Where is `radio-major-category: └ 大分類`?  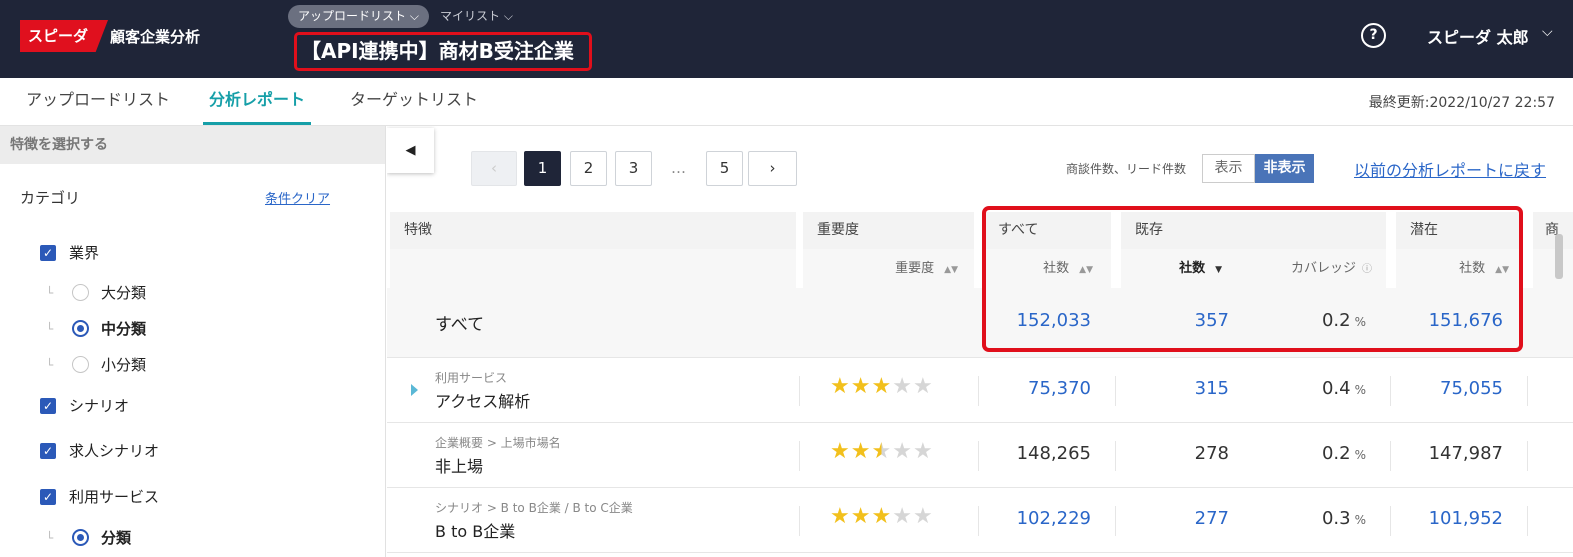
radio-major-category: └ 大分類 is located at coordinates (96, 292).